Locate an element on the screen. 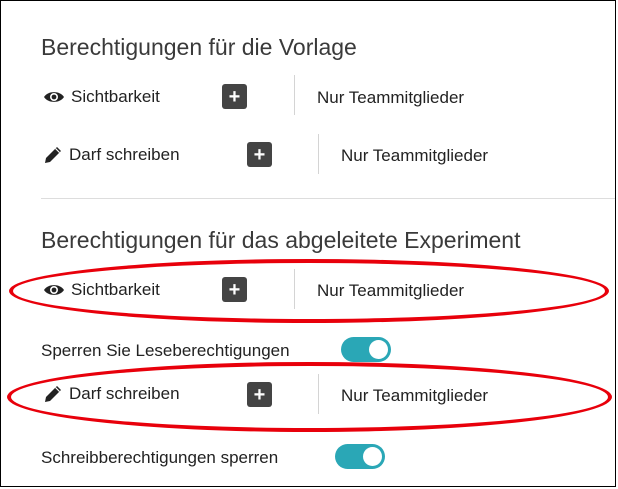  template-visibility-add-button: + is located at coordinates (234, 96).